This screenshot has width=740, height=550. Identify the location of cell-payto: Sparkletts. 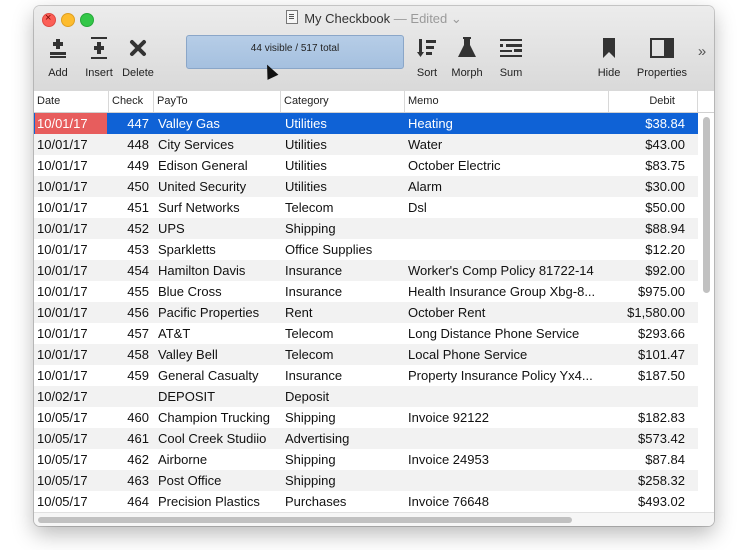
(219, 249).